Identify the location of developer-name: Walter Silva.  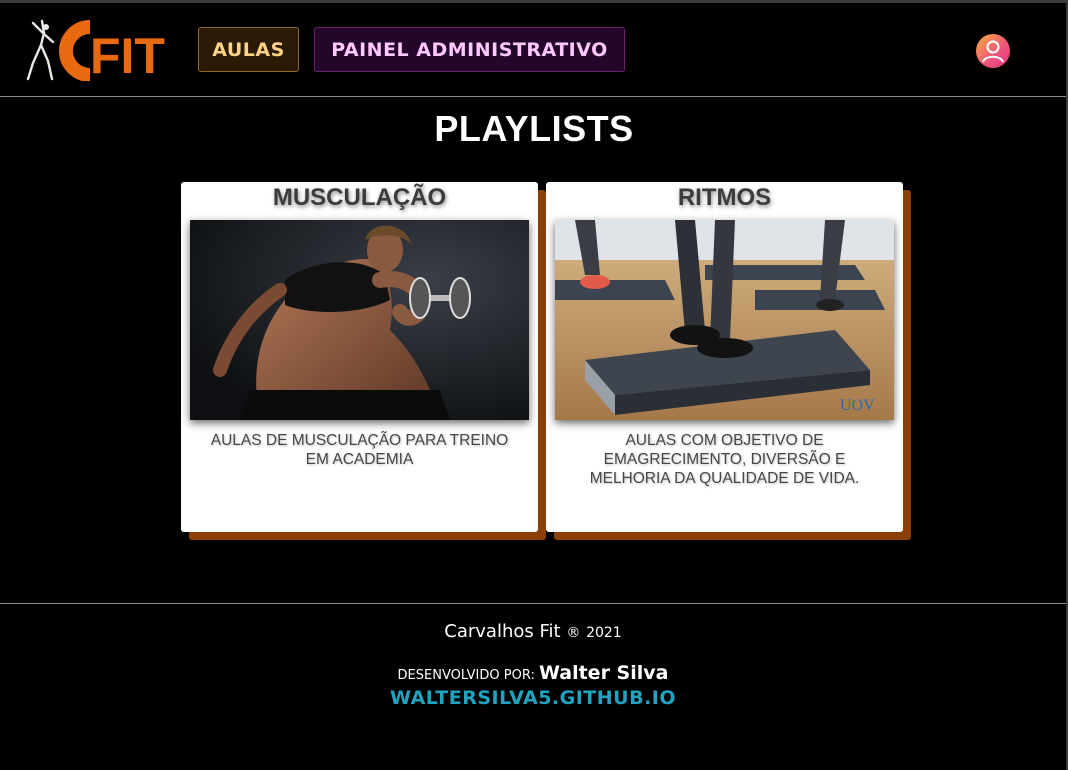
(603, 673).